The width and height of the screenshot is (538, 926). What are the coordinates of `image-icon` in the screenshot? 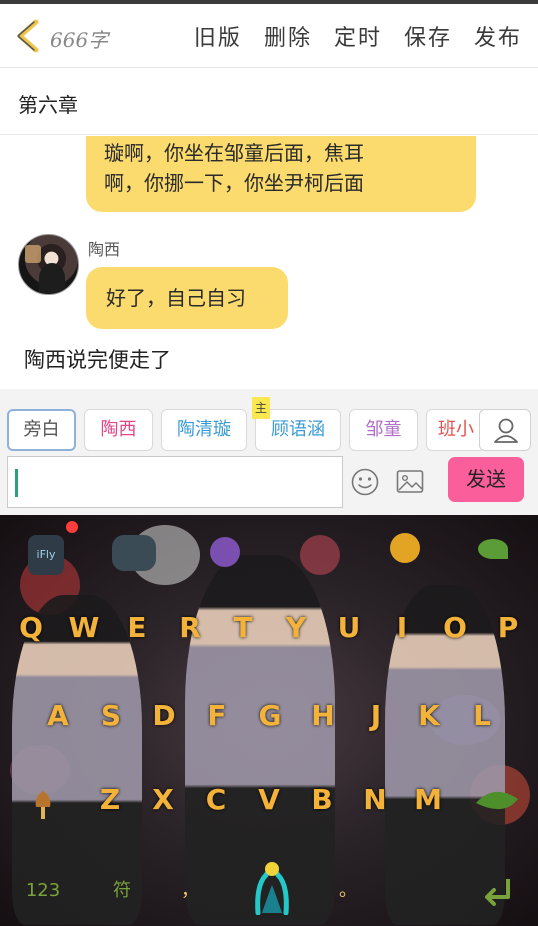 It's located at (410, 482).